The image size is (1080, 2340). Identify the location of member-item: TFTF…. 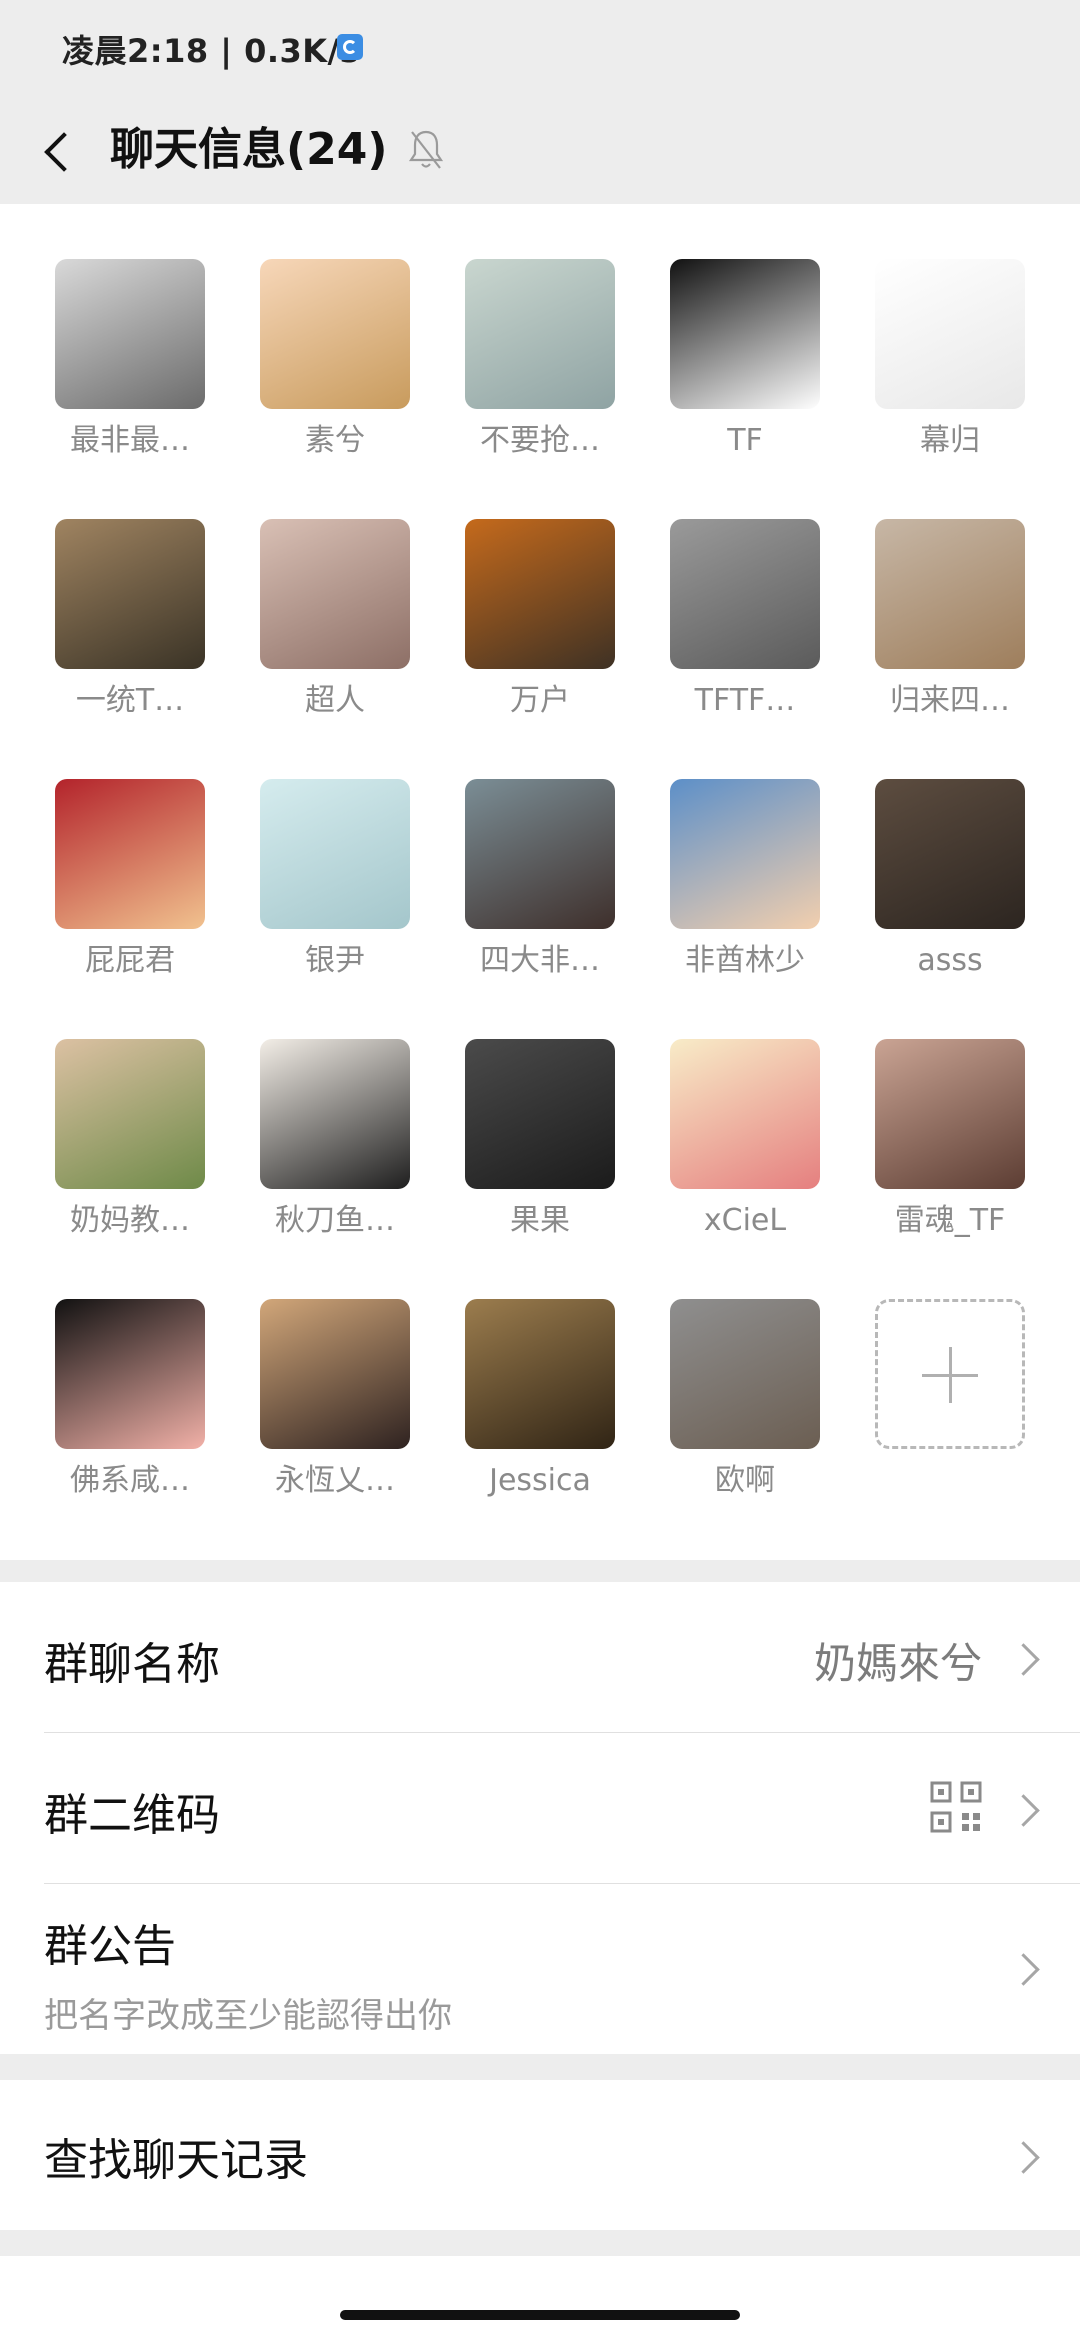
(745, 634).